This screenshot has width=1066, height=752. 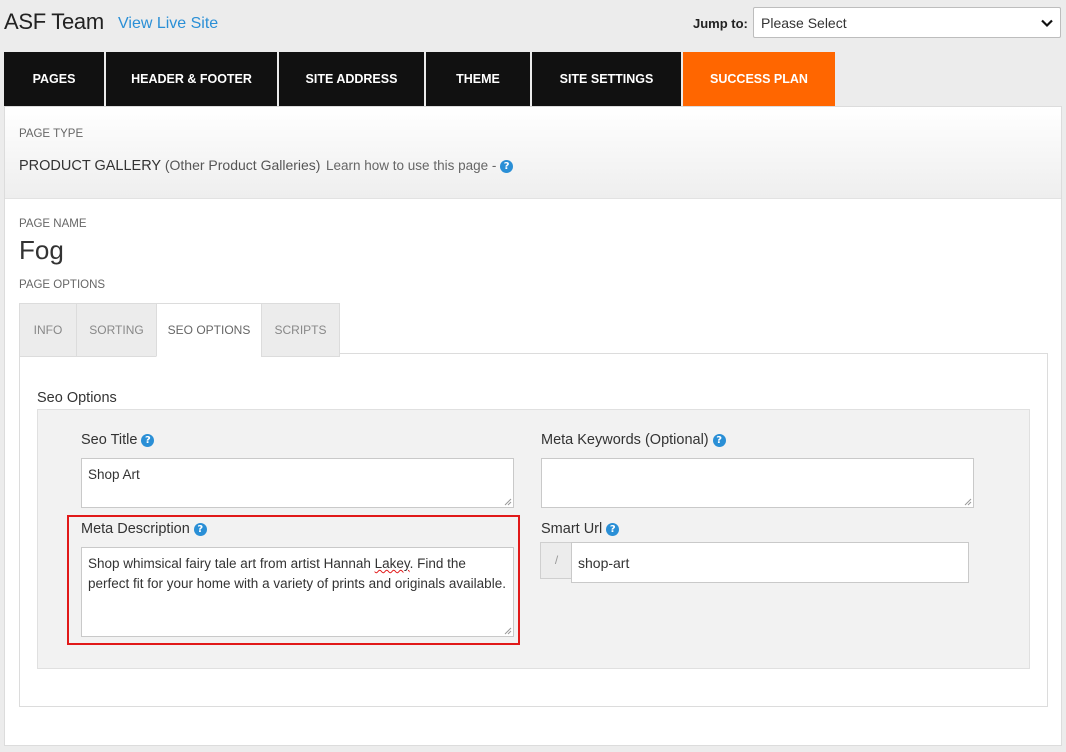 What do you see at coordinates (242, 165) in the screenshot?
I see `page-type-subtype: (Other Product Galleries)` at bounding box center [242, 165].